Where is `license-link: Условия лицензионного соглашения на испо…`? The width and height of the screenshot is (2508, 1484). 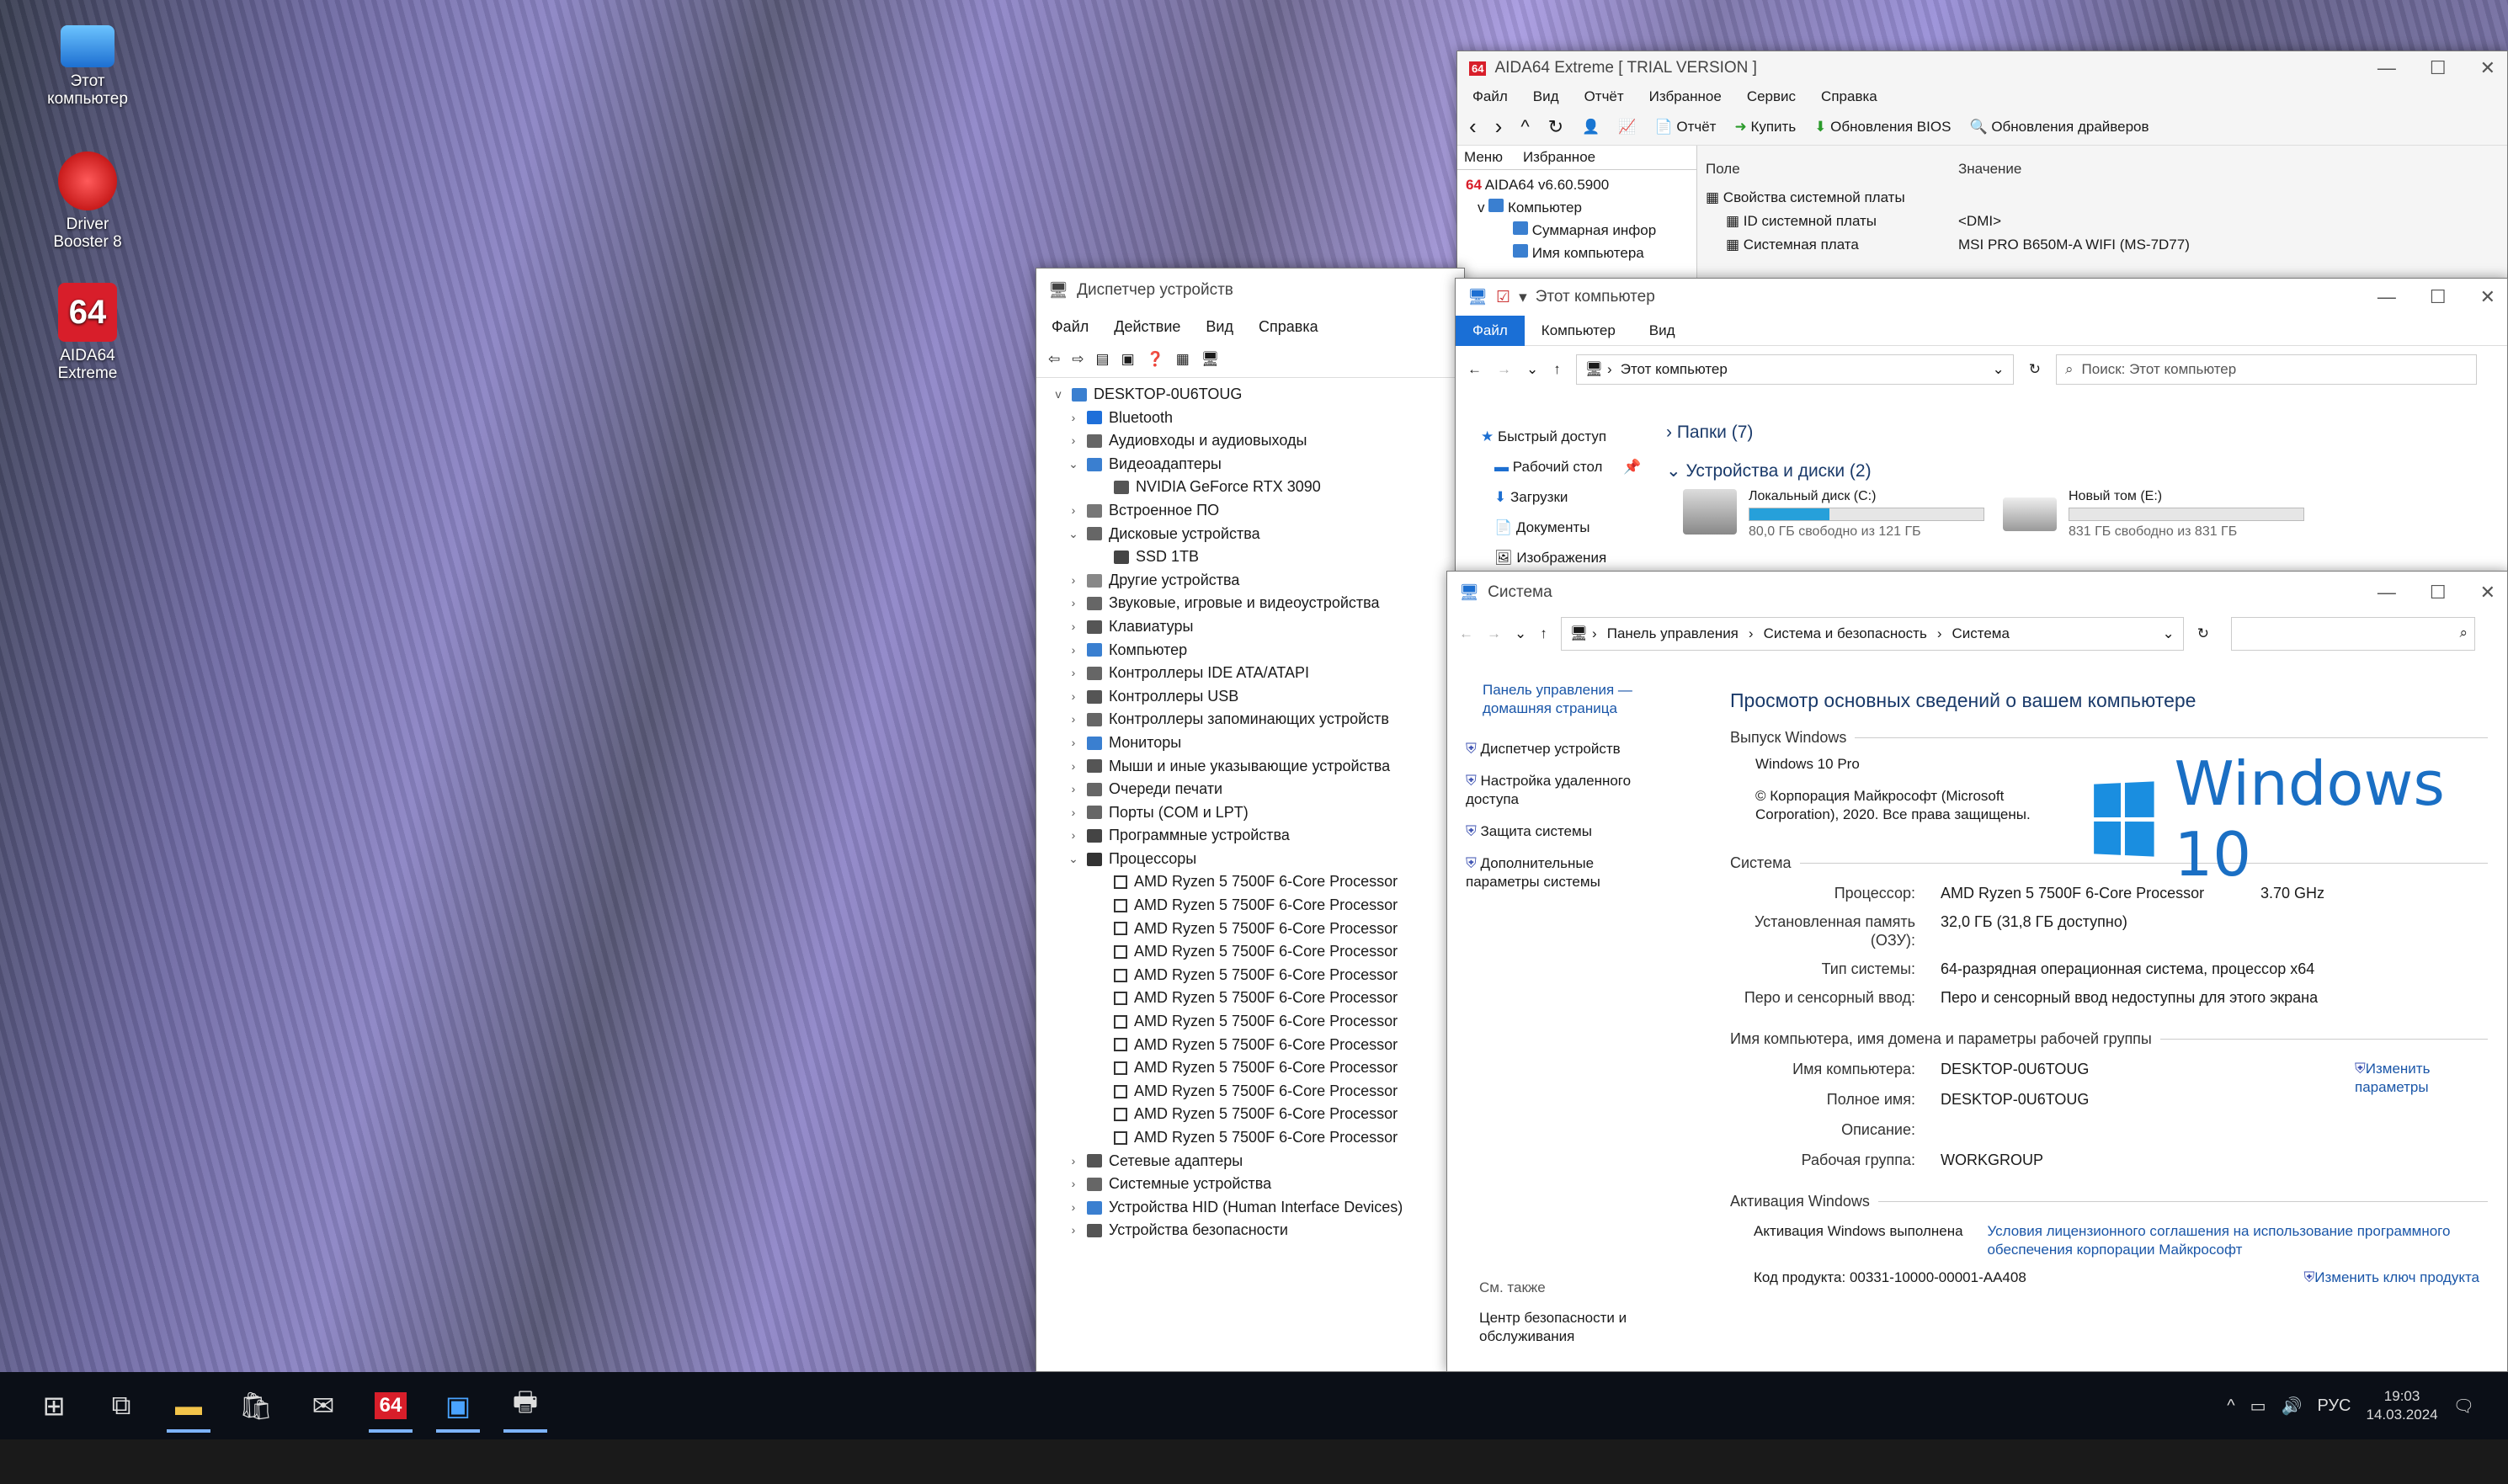 license-link: Условия лицензионного соглашения на испо… is located at coordinates (2237, 1240).